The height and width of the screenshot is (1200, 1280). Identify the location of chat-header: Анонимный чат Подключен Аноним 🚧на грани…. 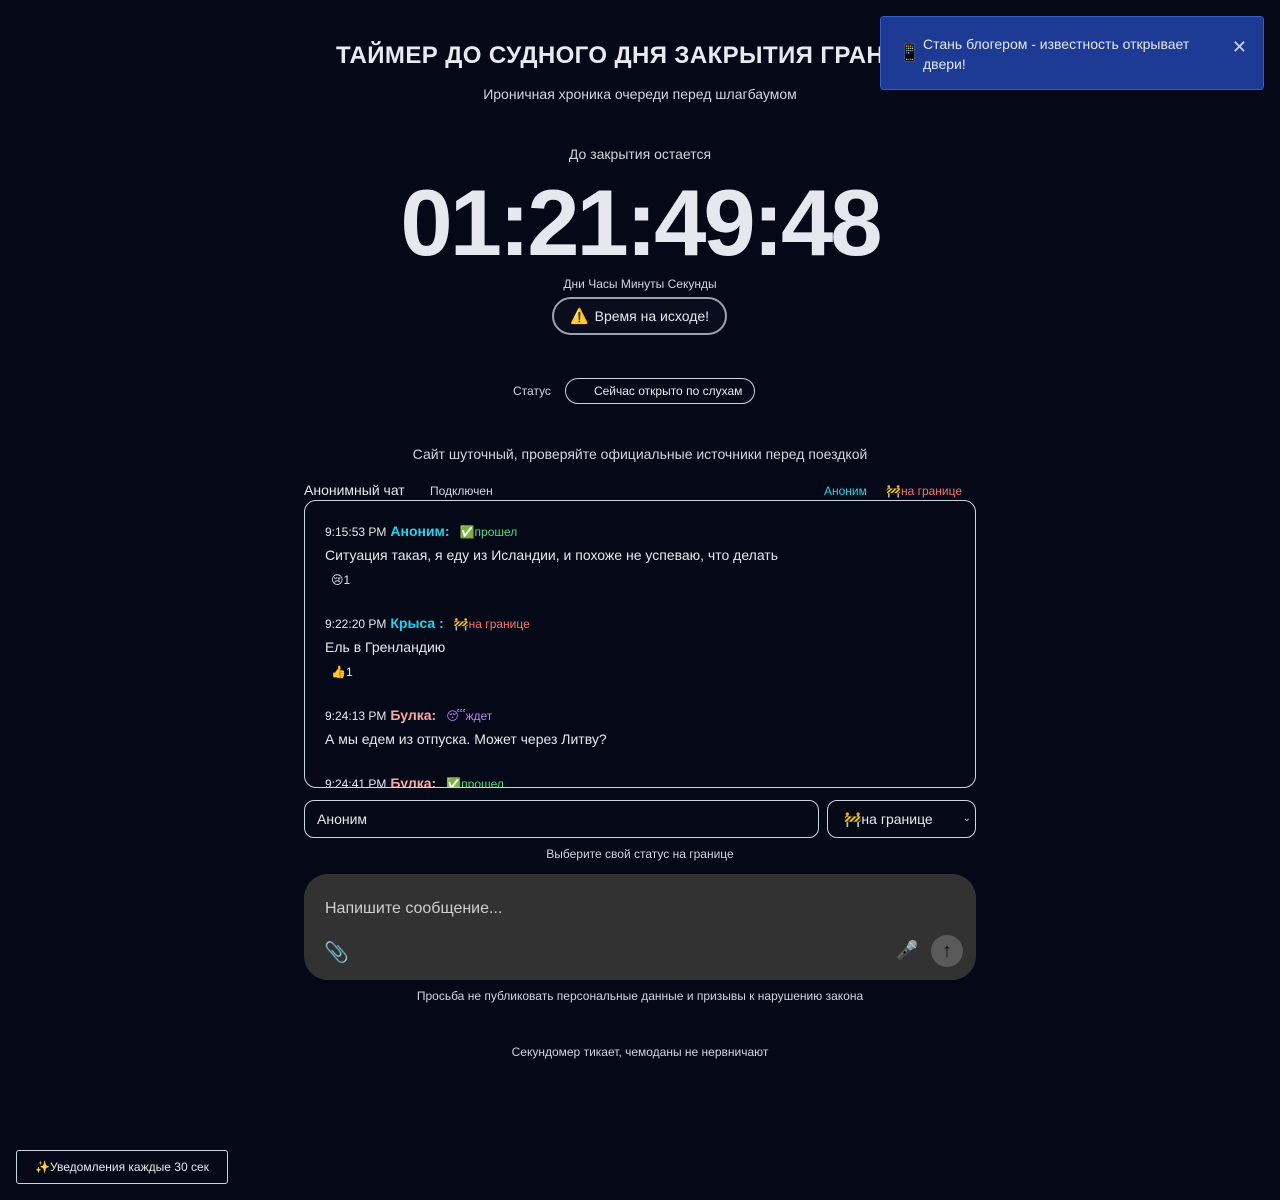
(640, 491).